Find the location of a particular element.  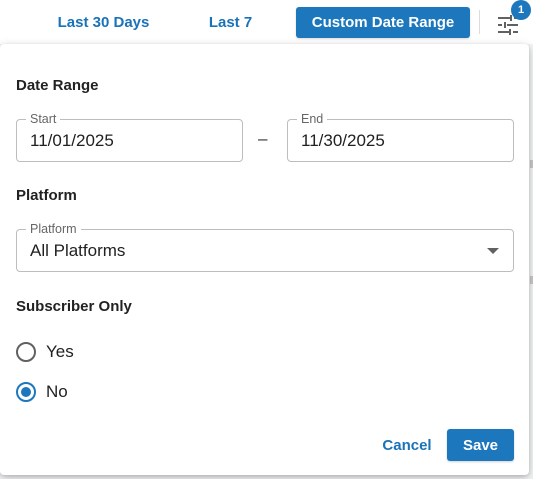

subscriber-no-label: No is located at coordinates (57, 391).